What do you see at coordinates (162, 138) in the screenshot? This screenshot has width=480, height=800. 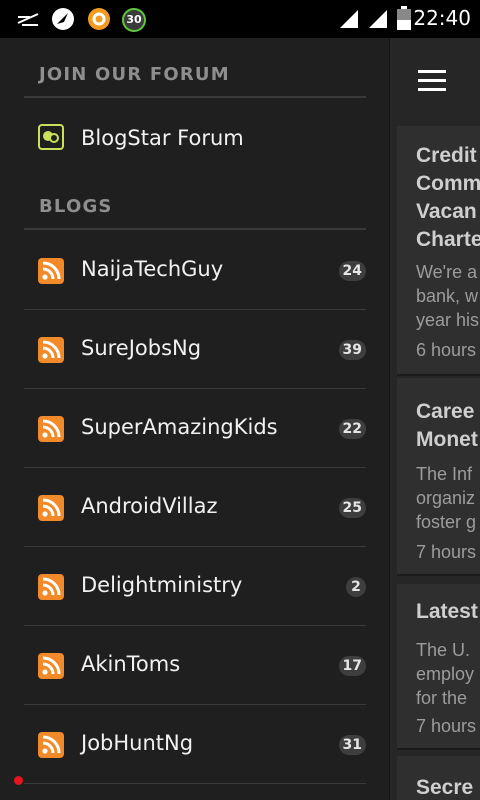 I see `forum-label: BlogStar Forum` at bounding box center [162, 138].